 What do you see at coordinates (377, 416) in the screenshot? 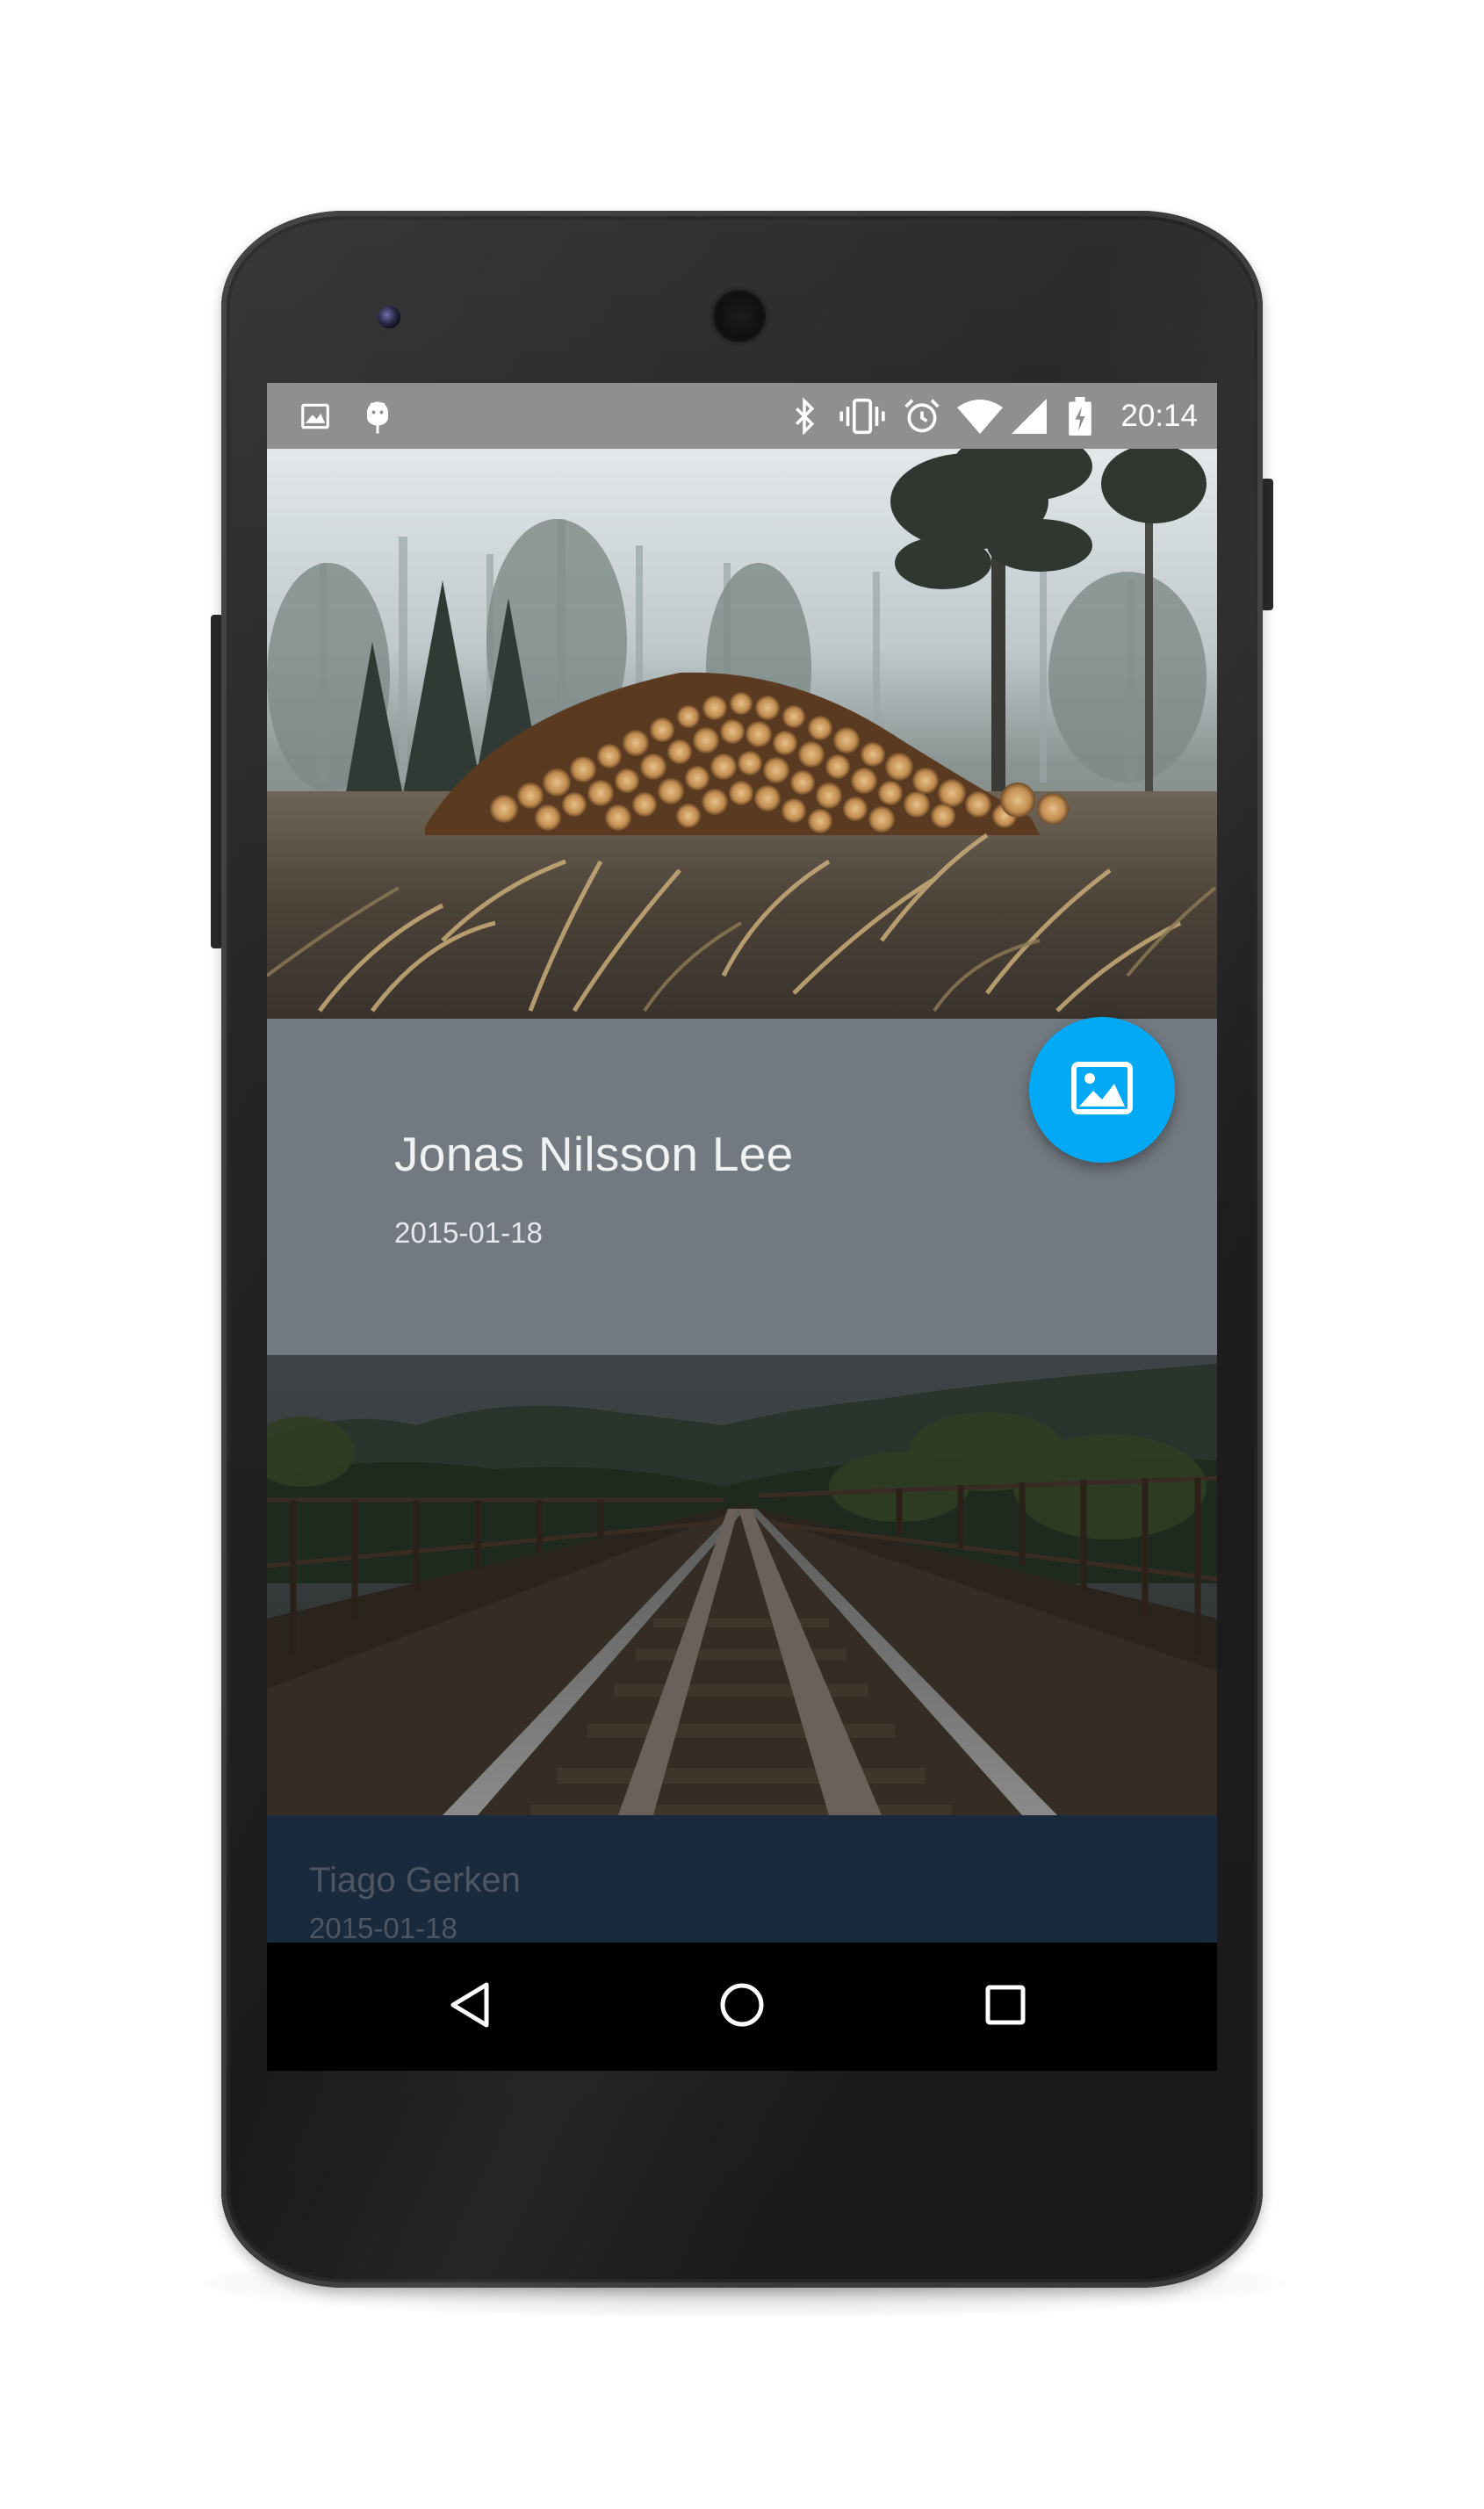
I see `android-debug-icon` at bounding box center [377, 416].